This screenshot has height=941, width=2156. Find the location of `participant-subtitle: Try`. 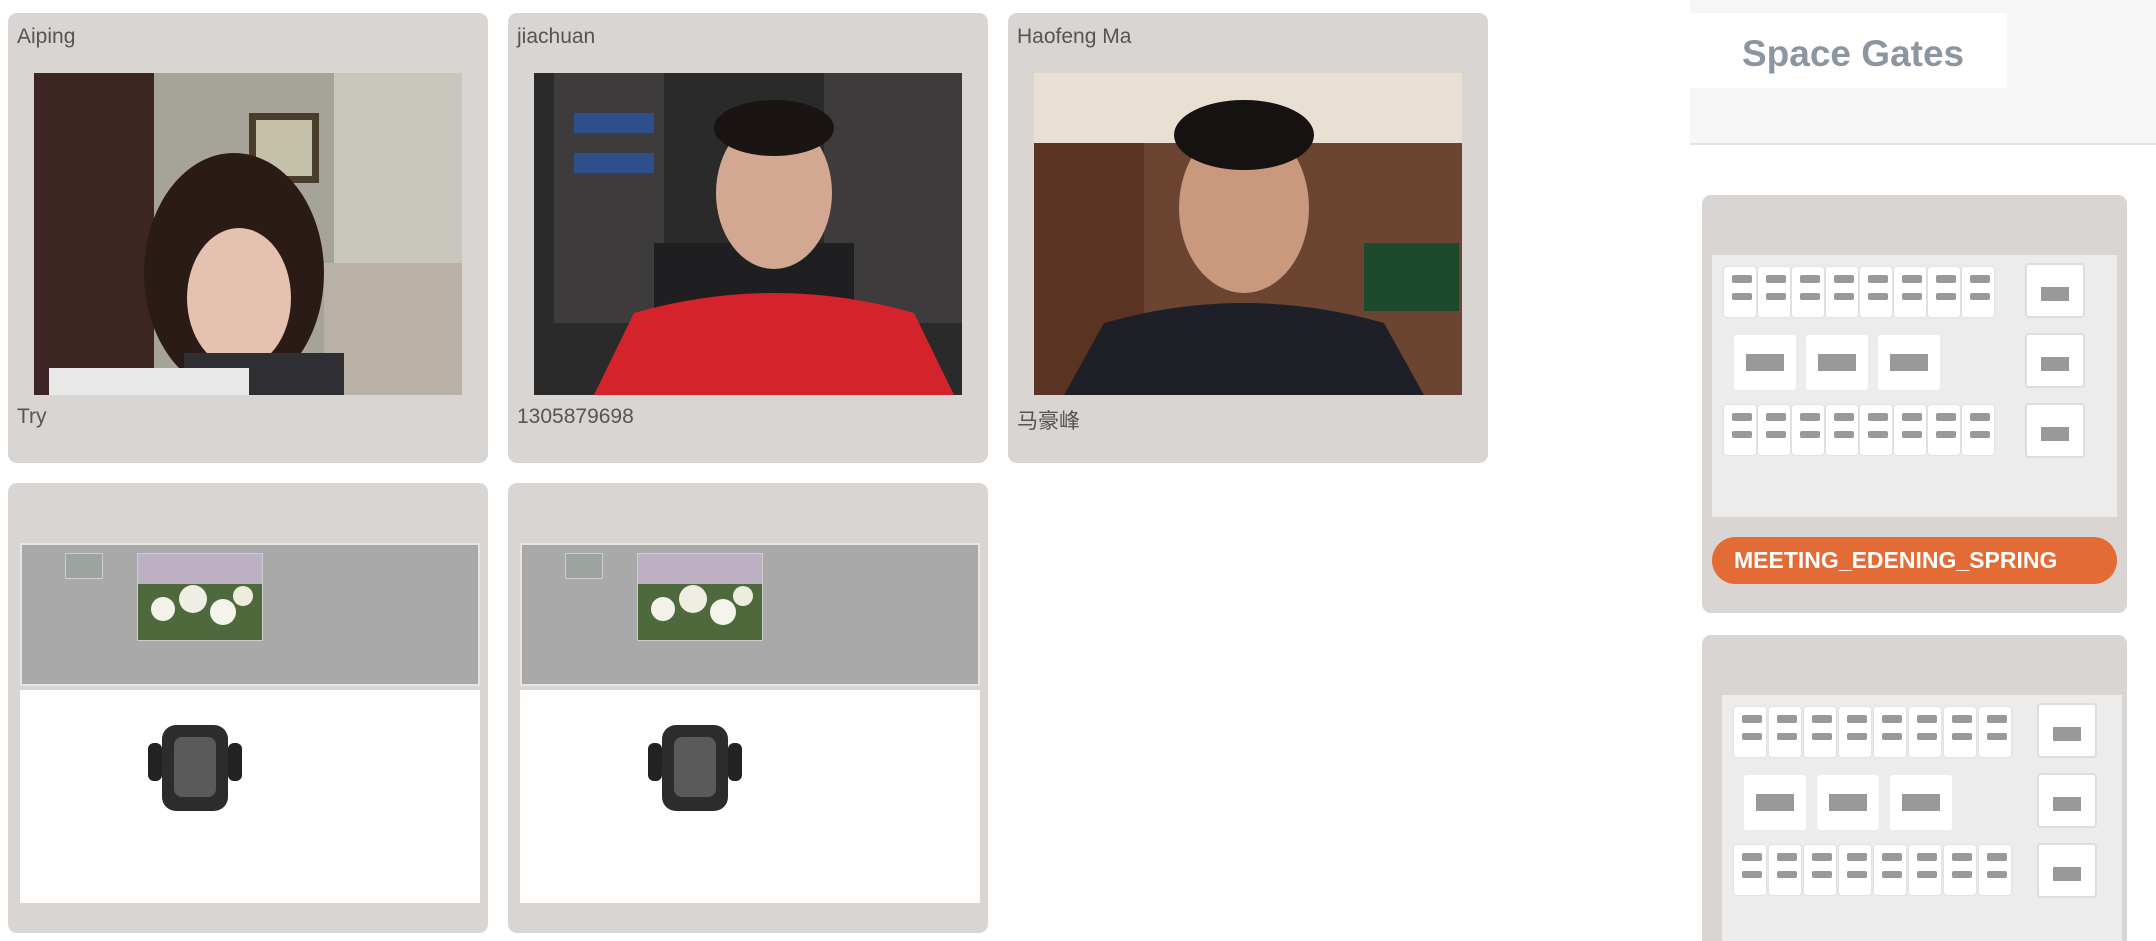

participant-subtitle: Try is located at coordinates (32, 416).